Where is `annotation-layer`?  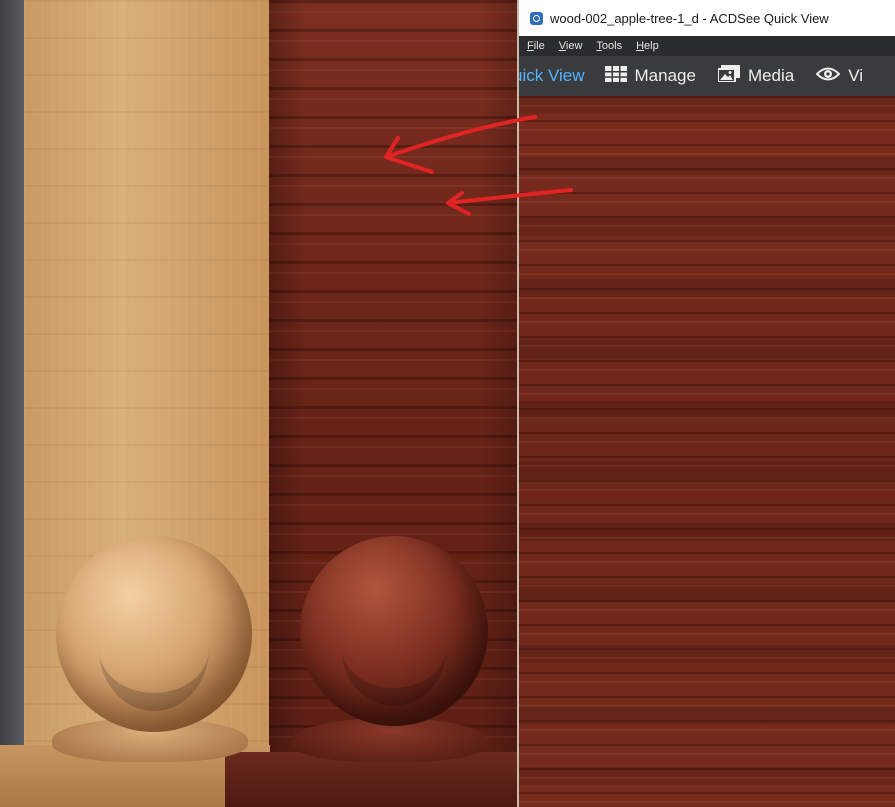 annotation-layer is located at coordinates (478, 165).